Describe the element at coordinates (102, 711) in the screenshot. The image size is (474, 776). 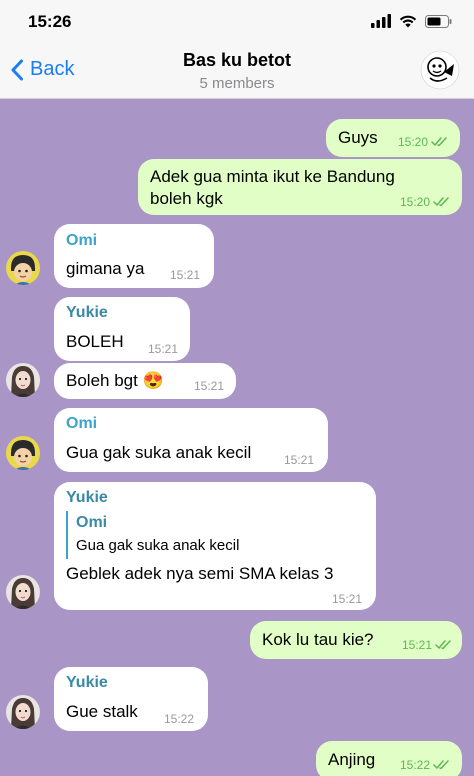
I see `message-text: Gue stalk` at that location.